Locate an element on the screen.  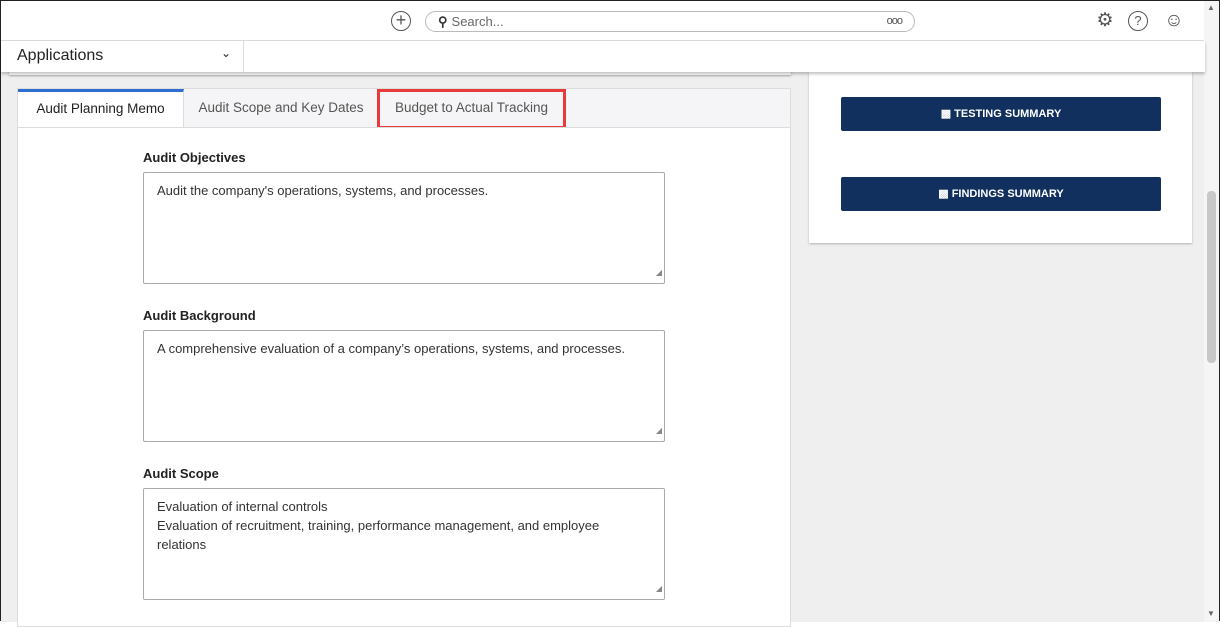
chevron-down-icon: ⌄ is located at coordinates (225, 53).